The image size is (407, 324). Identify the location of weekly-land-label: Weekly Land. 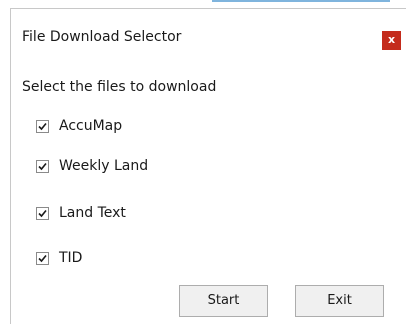
(104, 166).